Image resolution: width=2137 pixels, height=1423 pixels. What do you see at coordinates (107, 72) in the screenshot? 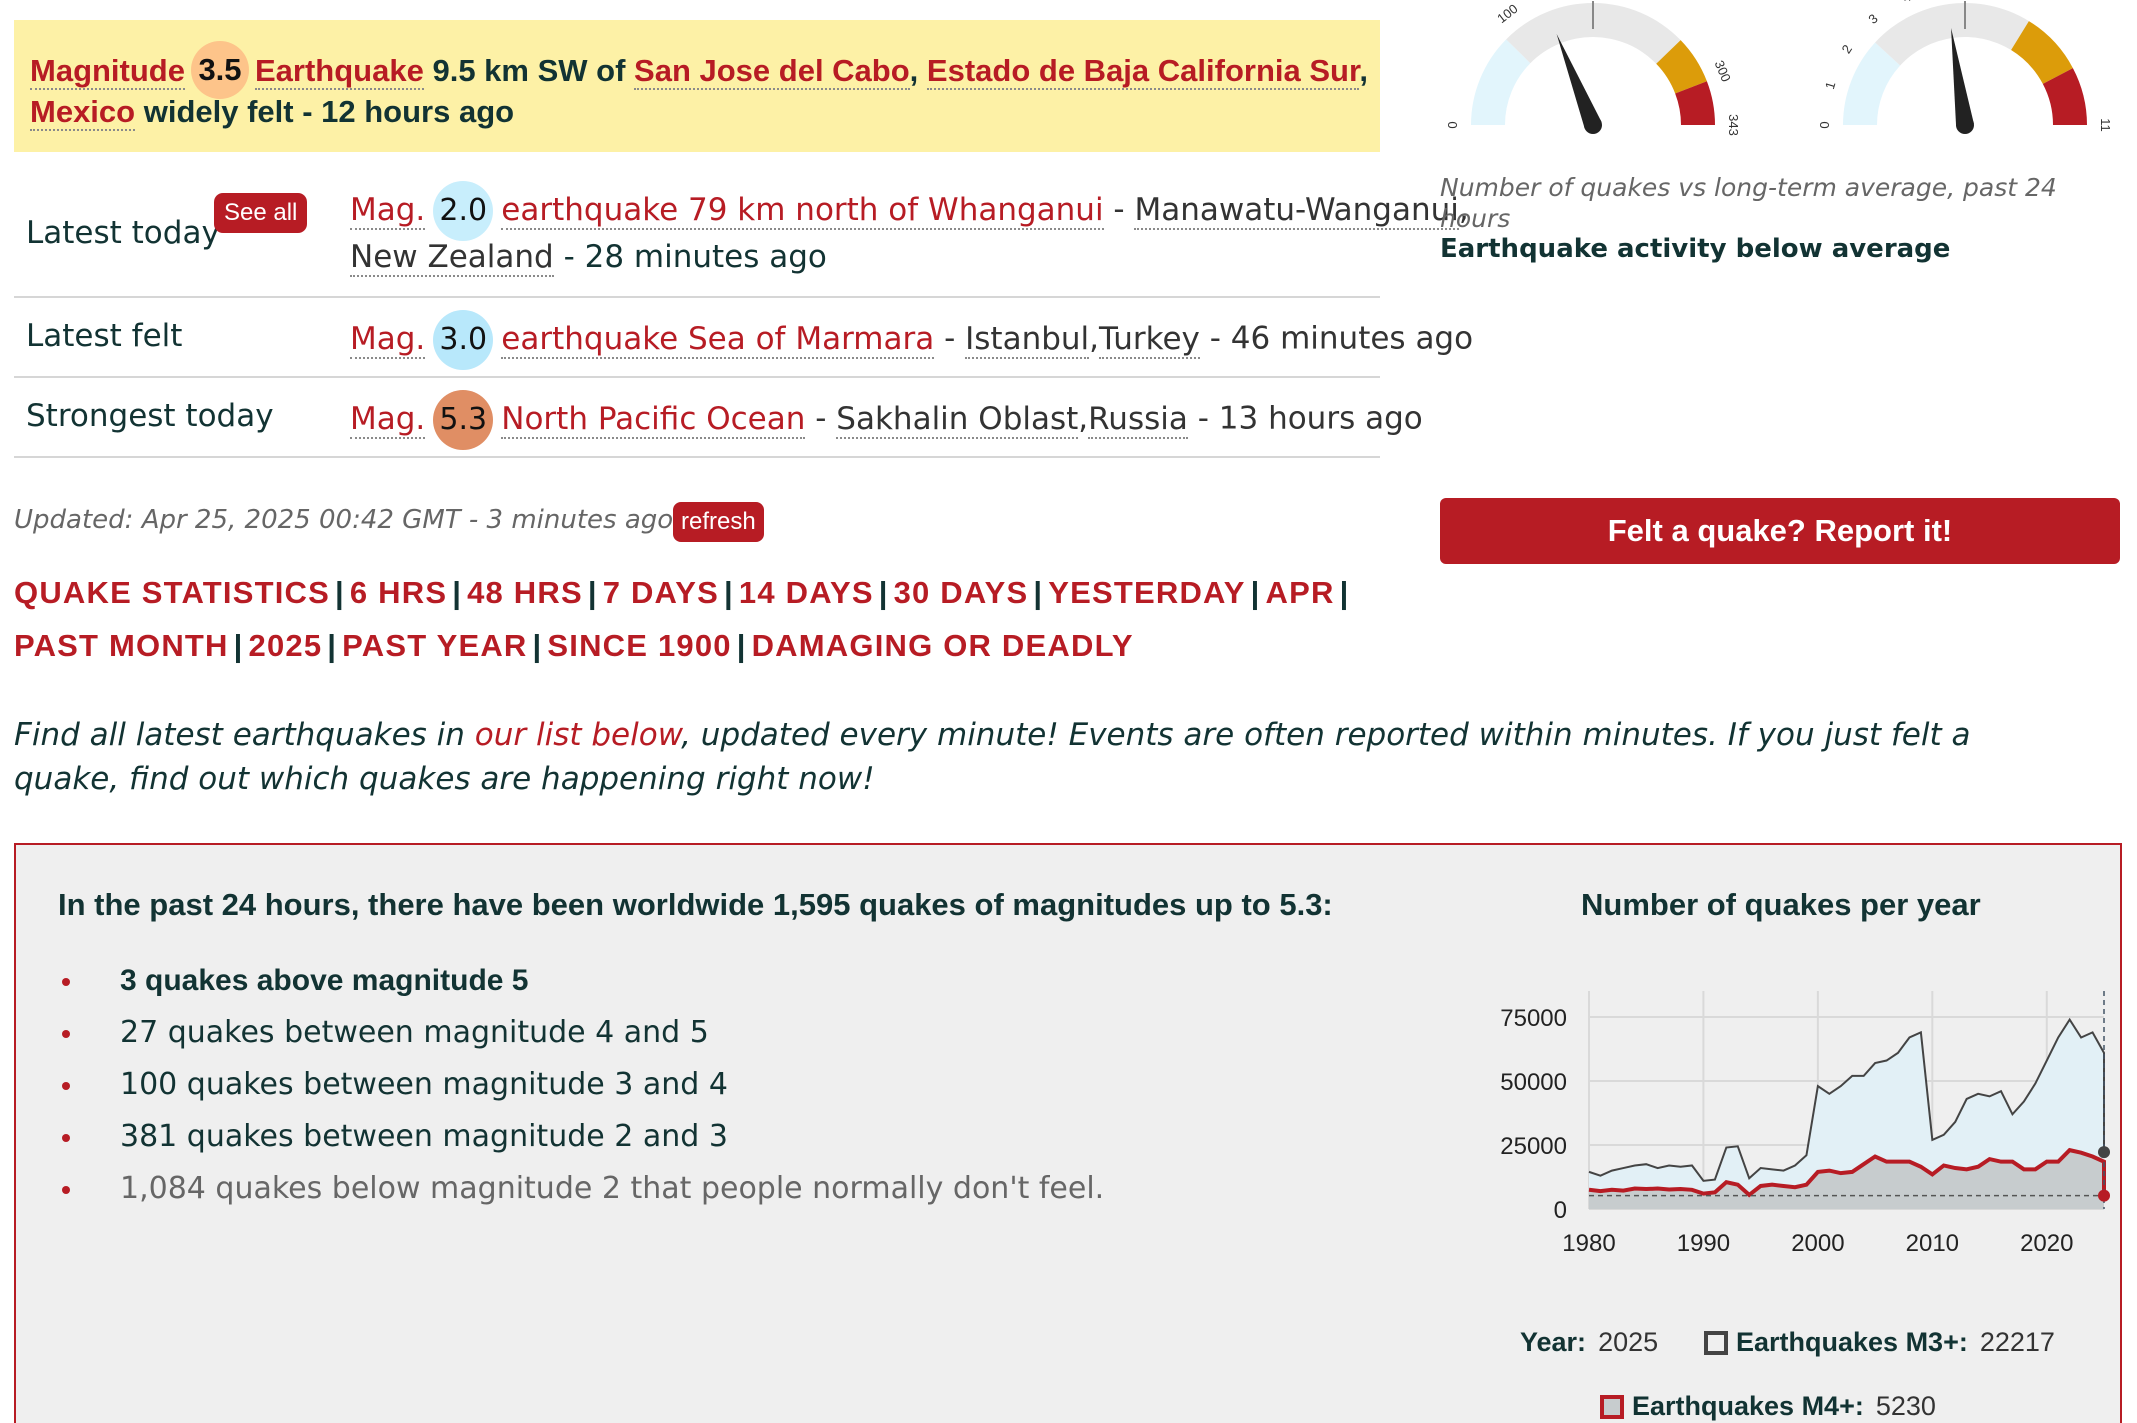
I see `featured-magnitude-link: Magnitude` at bounding box center [107, 72].